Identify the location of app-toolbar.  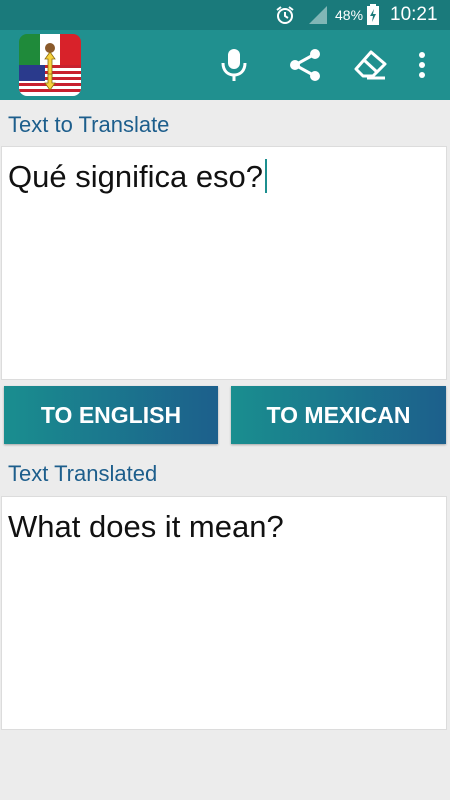
(225, 65).